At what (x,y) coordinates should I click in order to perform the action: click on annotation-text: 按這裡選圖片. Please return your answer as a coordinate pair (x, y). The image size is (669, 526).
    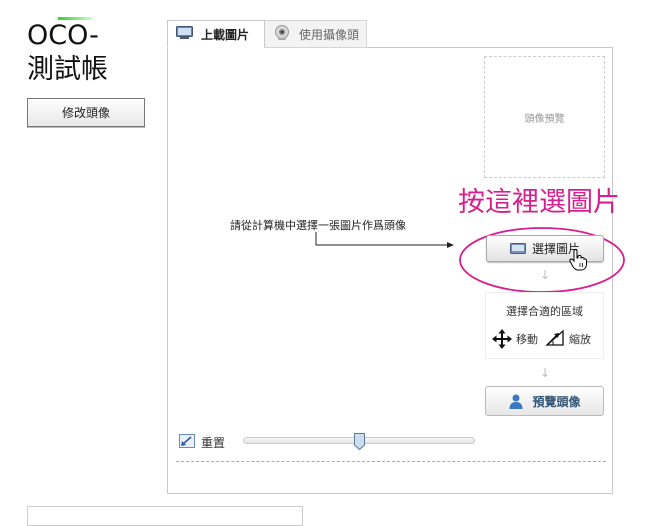
    Looking at the image, I should click on (539, 202).